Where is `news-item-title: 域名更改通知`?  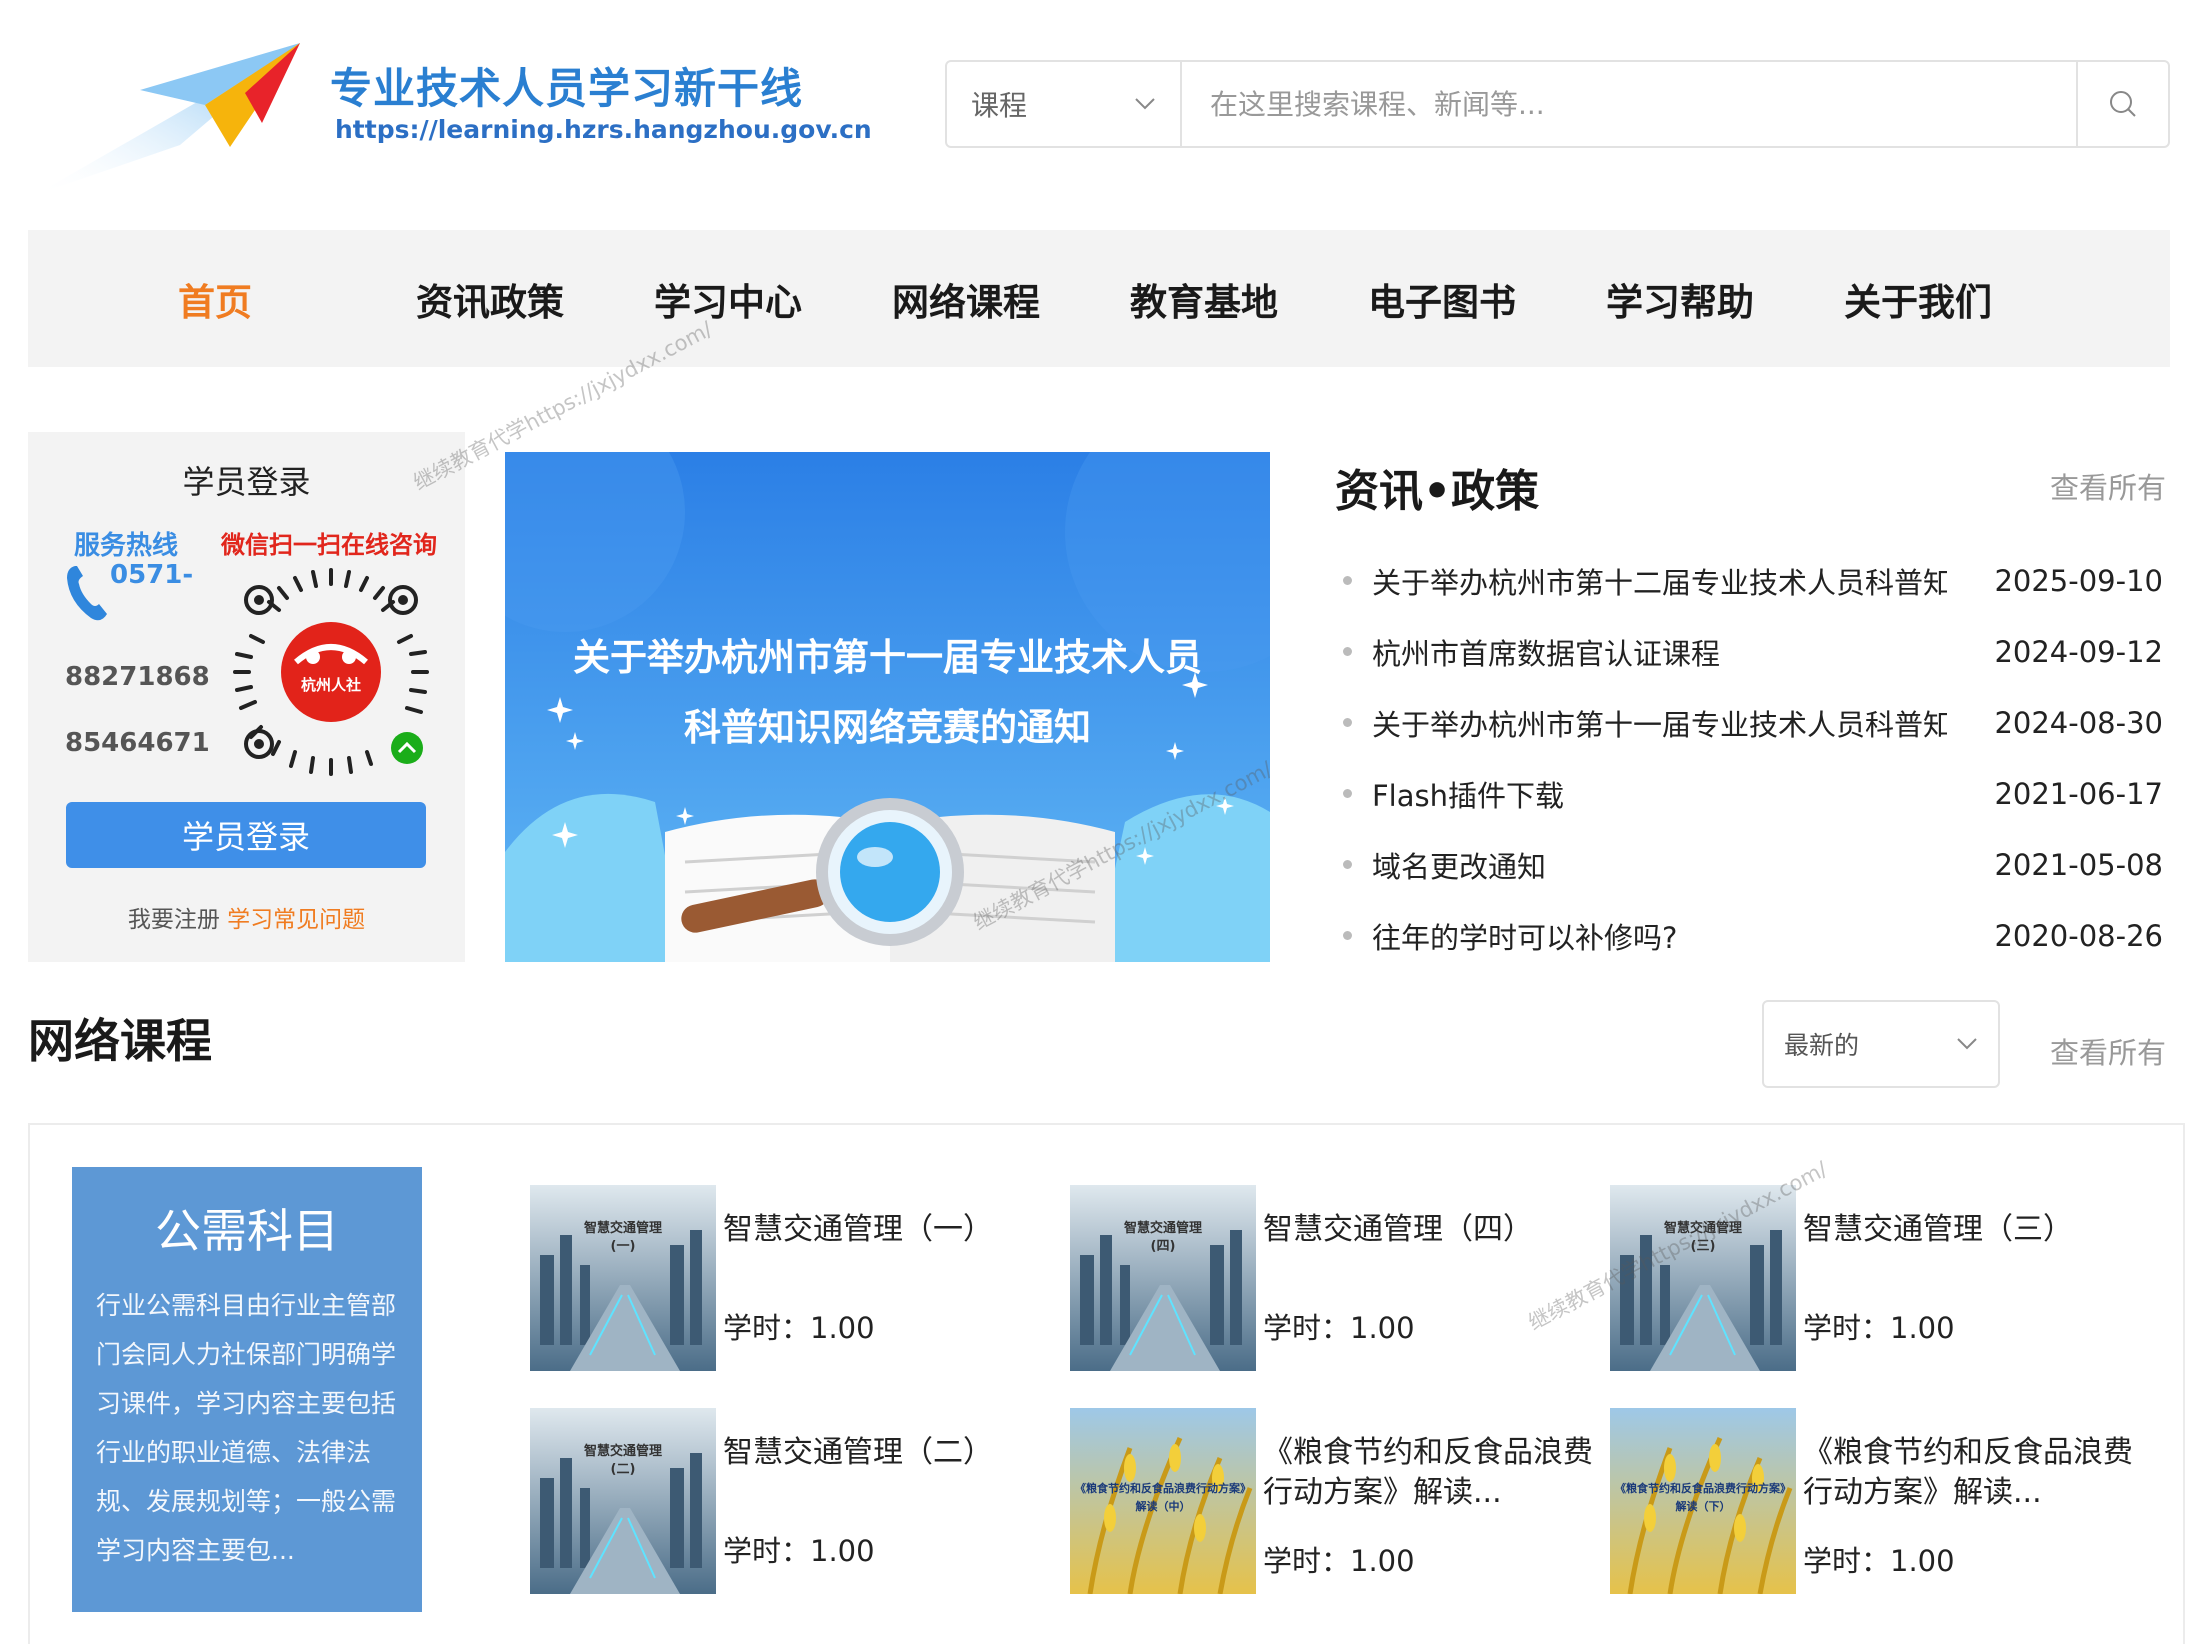 news-item-title: 域名更改通知 is located at coordinates (1459, 866).